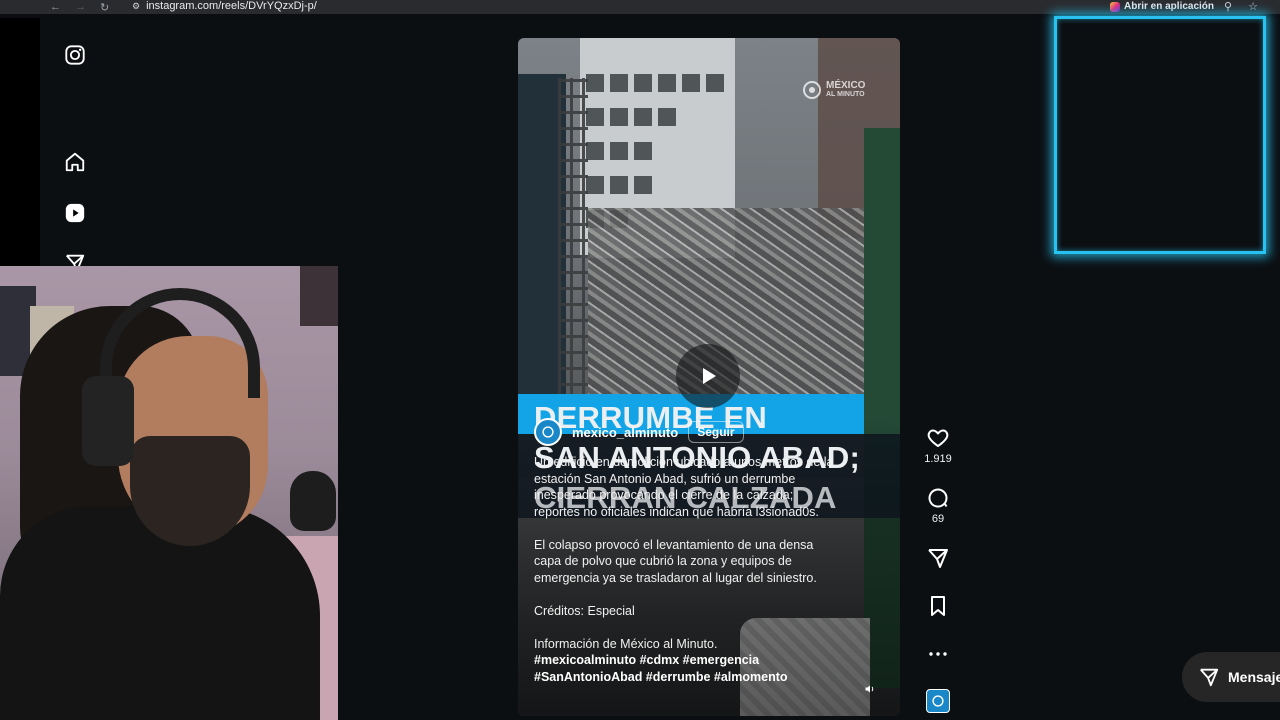 The width and height of the screenshot is (1280, 720). What do you see at coordinates (1241, 6) in the screenshot?
I see `browser-actions: ⚲ ☆` at bounding box center [1241, 6].